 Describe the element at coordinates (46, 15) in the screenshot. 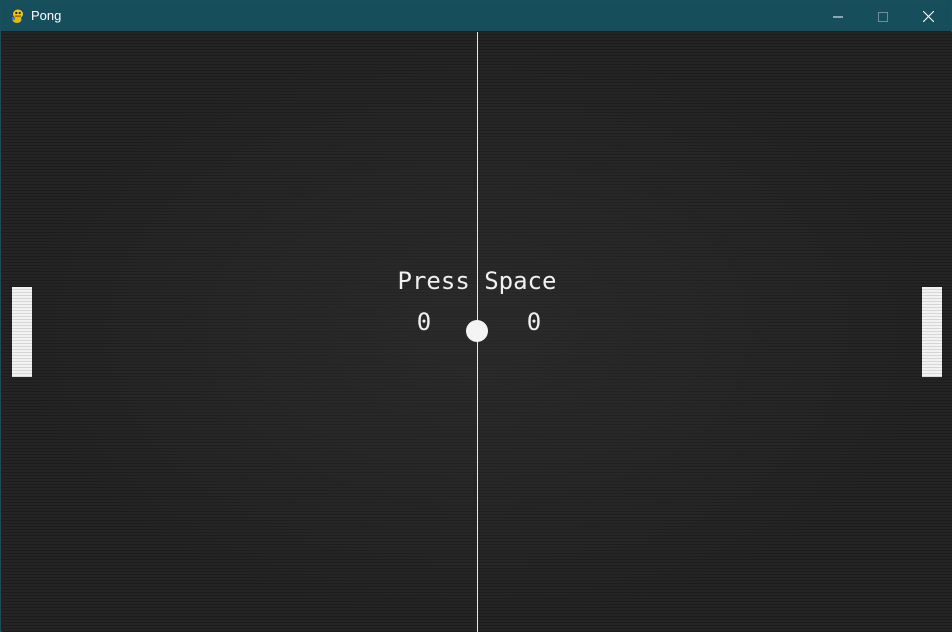

I see `window-title: Pong` at that location.